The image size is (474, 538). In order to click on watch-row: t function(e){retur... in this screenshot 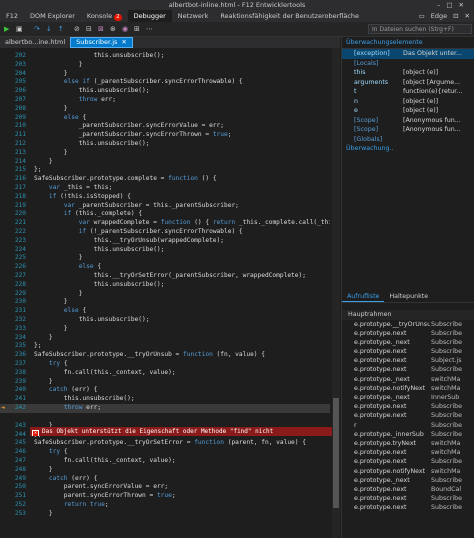, I will do `click(408, 92)`.